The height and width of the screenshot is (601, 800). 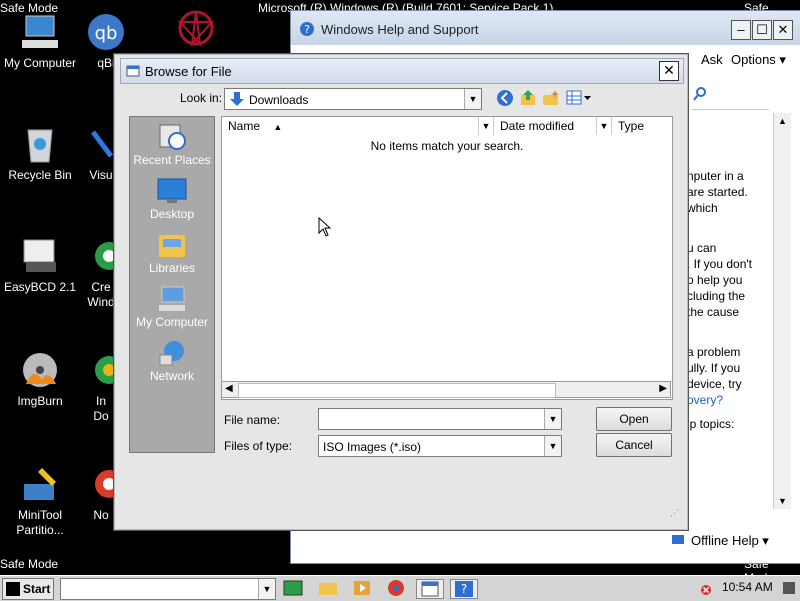 What do you see at coordinates (172, 268) in the screenshot?
I see `place-label: Libraries` at bounding box center [172, 268].